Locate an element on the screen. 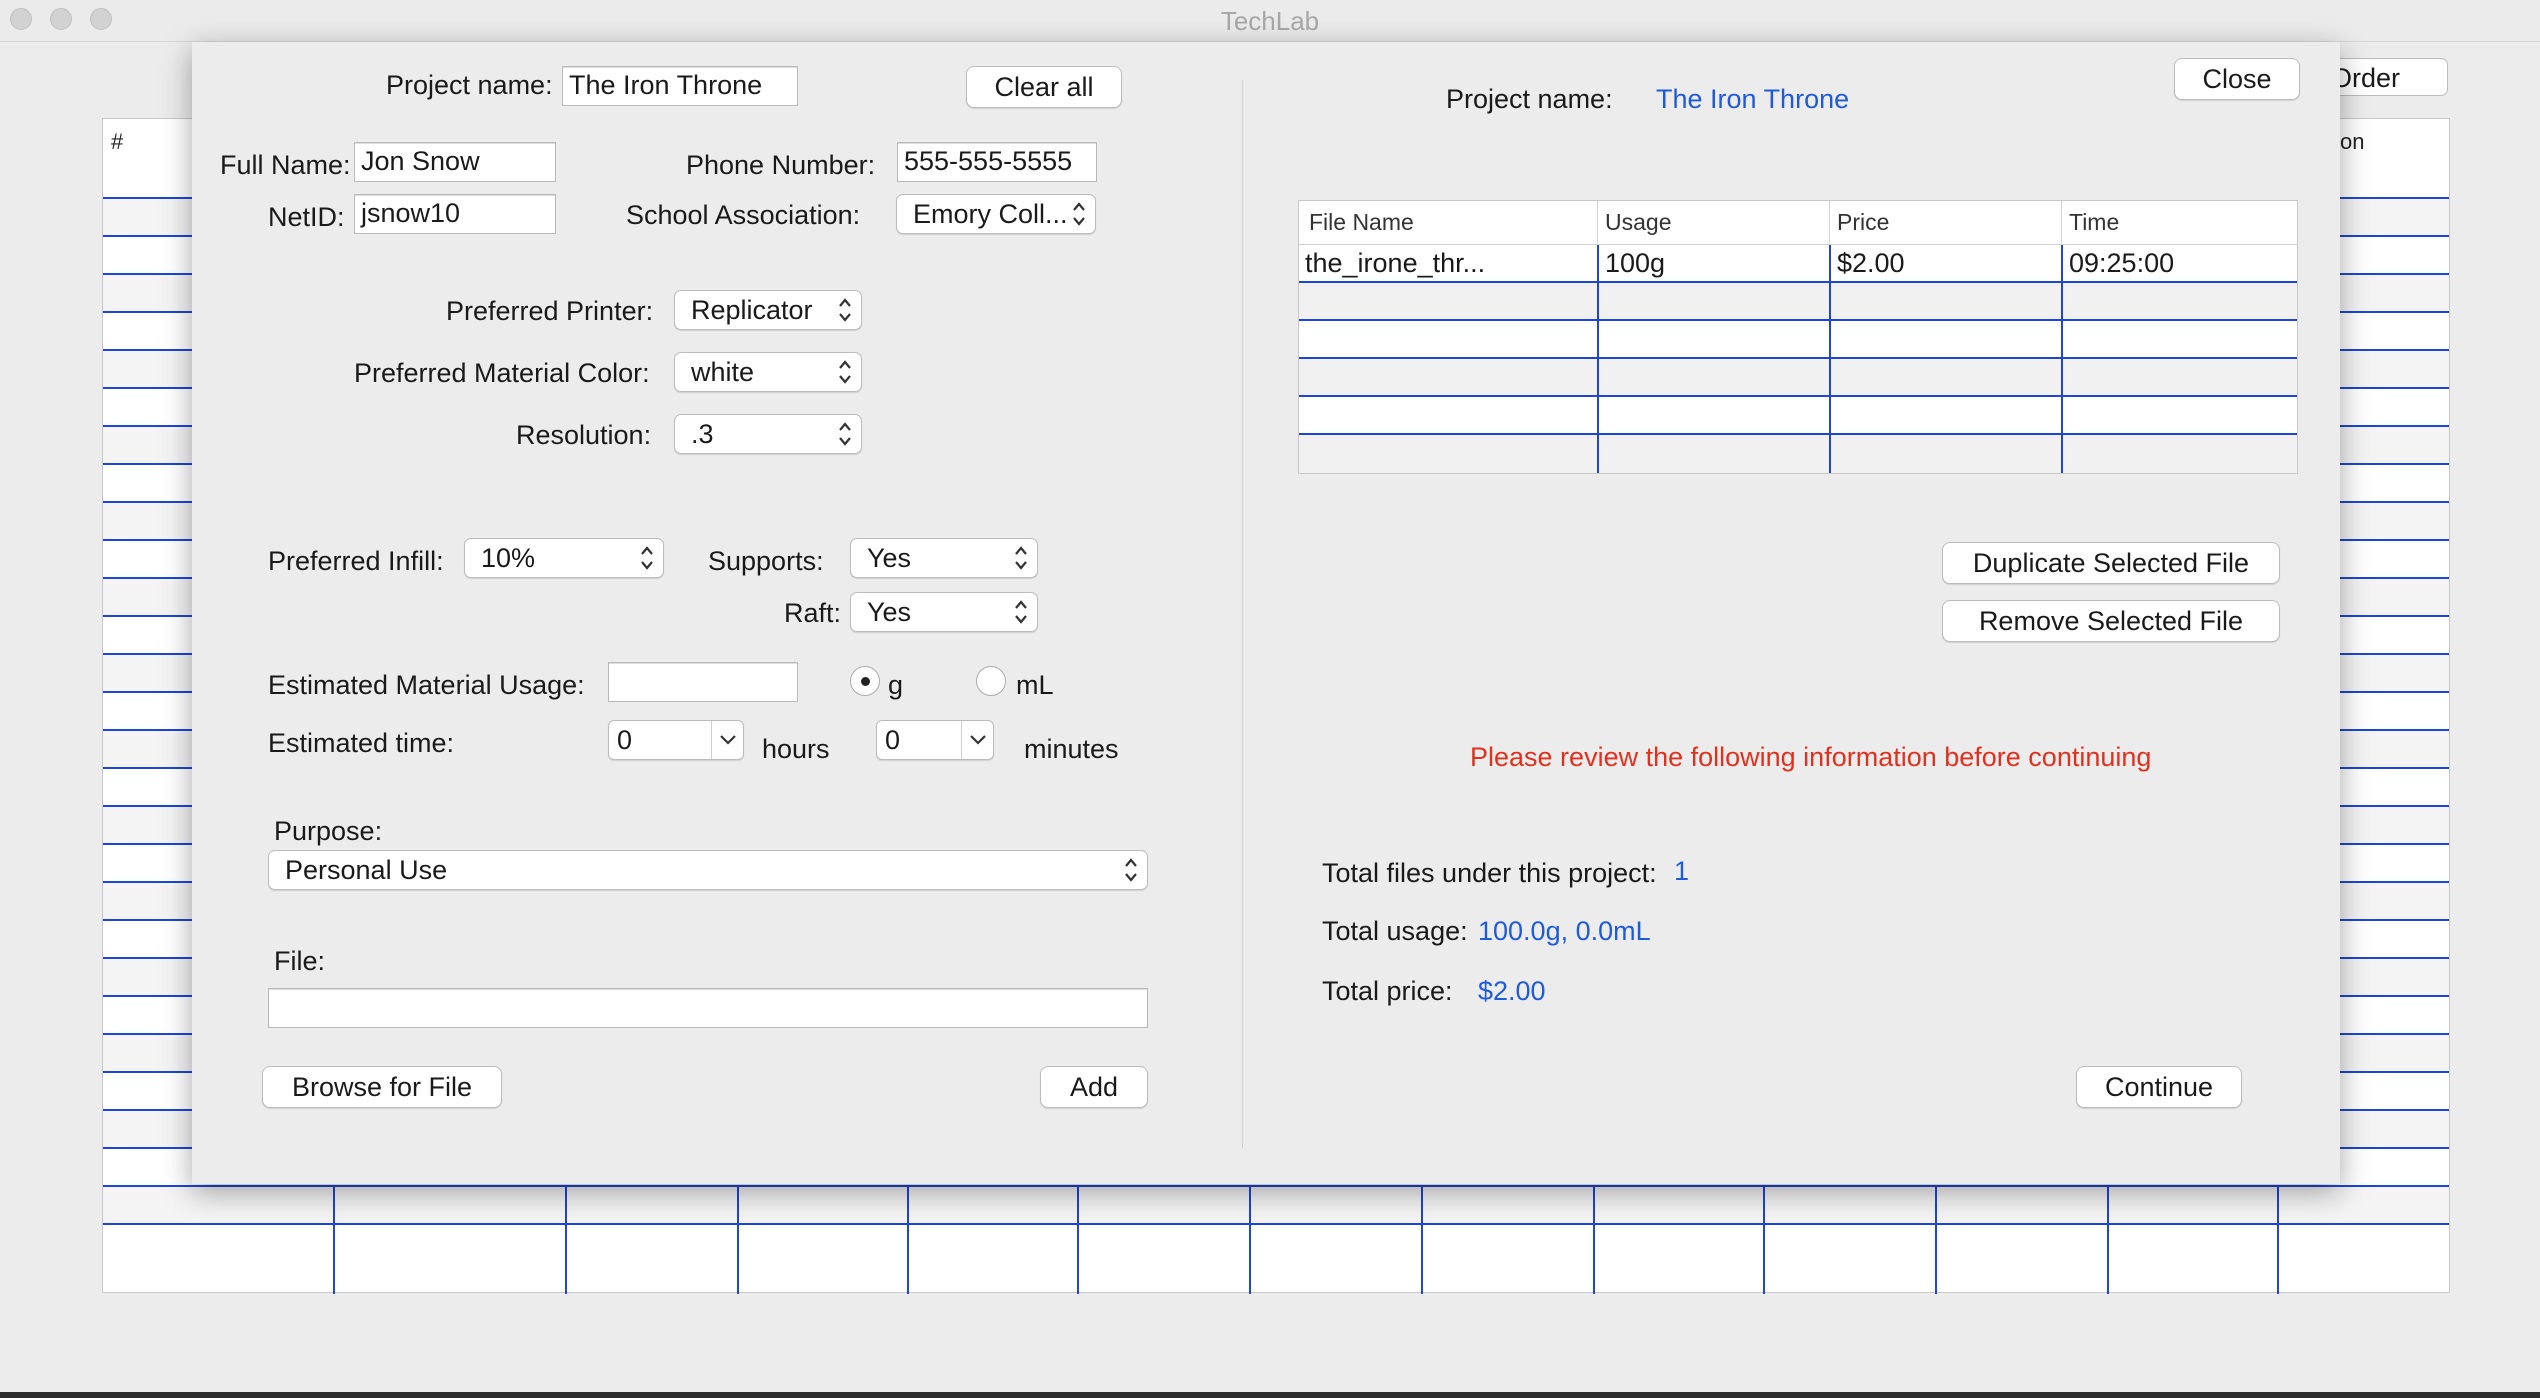  hours-label: hours is located at coordinates (796, 749).